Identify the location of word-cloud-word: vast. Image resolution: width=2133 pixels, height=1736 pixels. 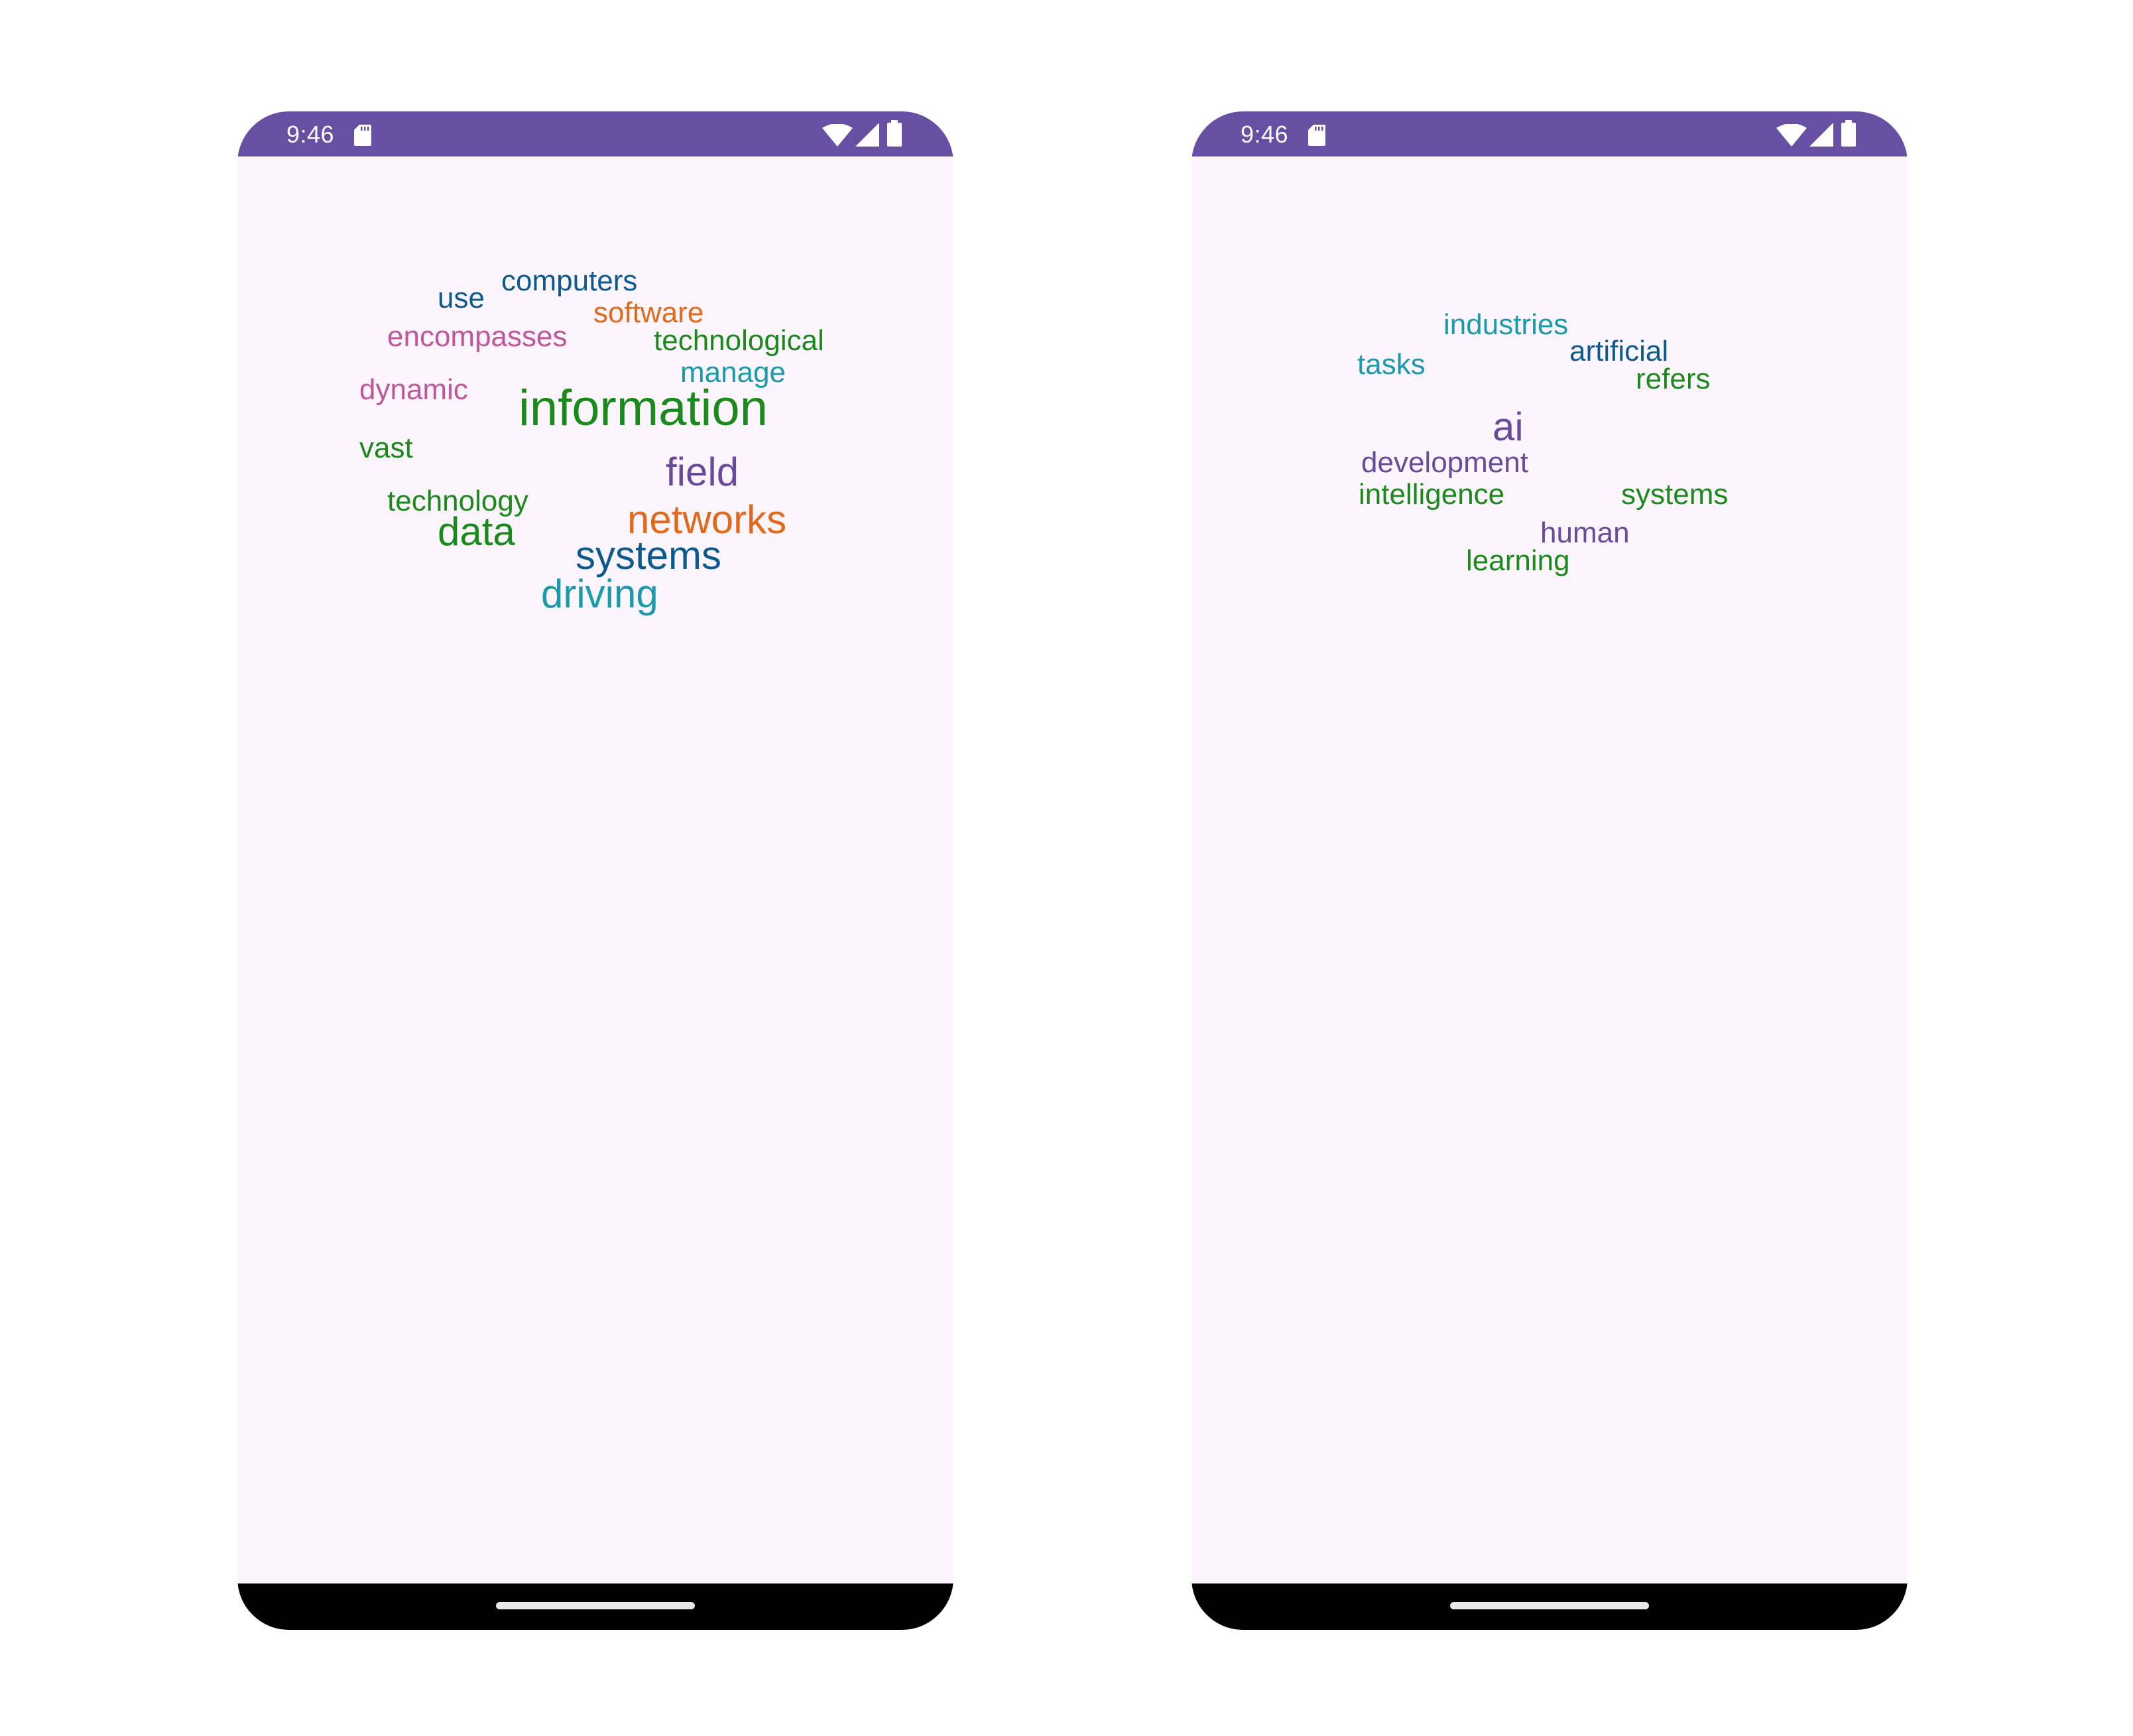
(386, 448).